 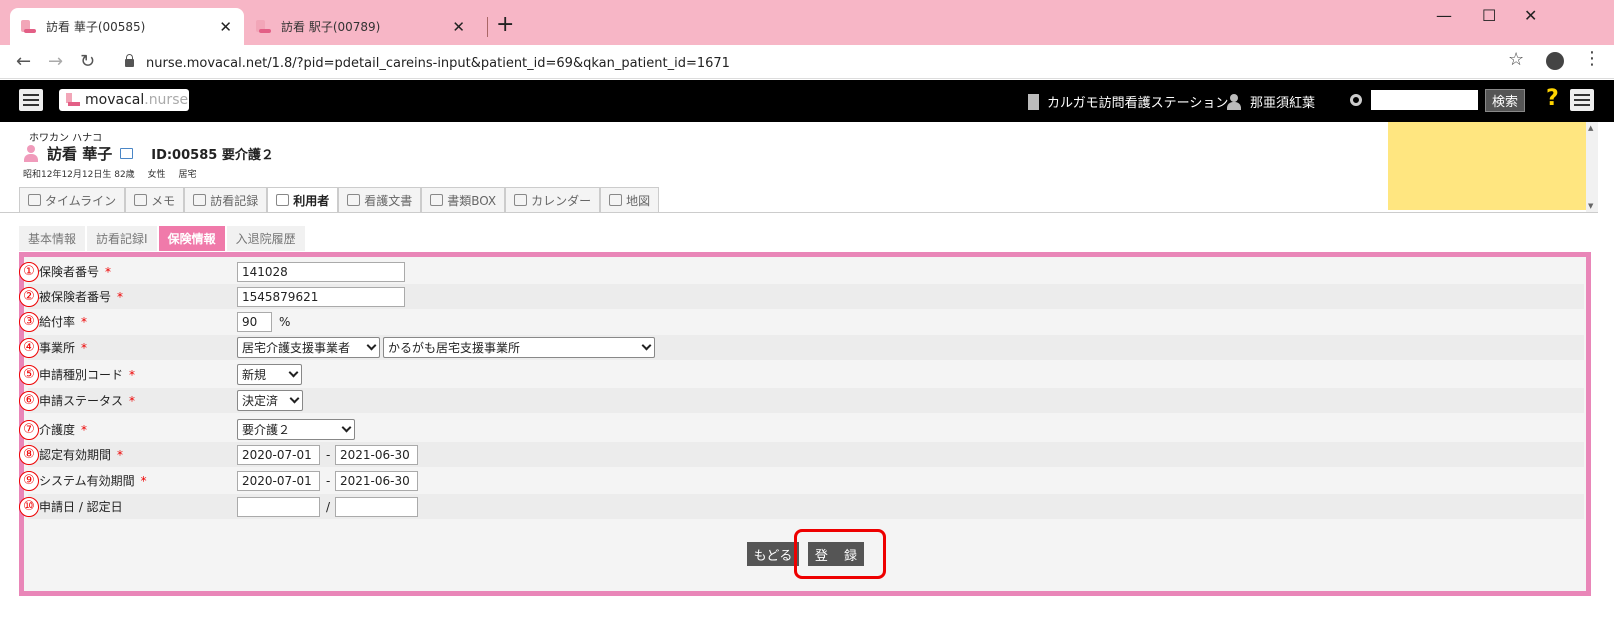 What do you see at coordinates (29, 400) in the screenshot?
I see `row-number: ⑥` at bounding box center [29, 400].